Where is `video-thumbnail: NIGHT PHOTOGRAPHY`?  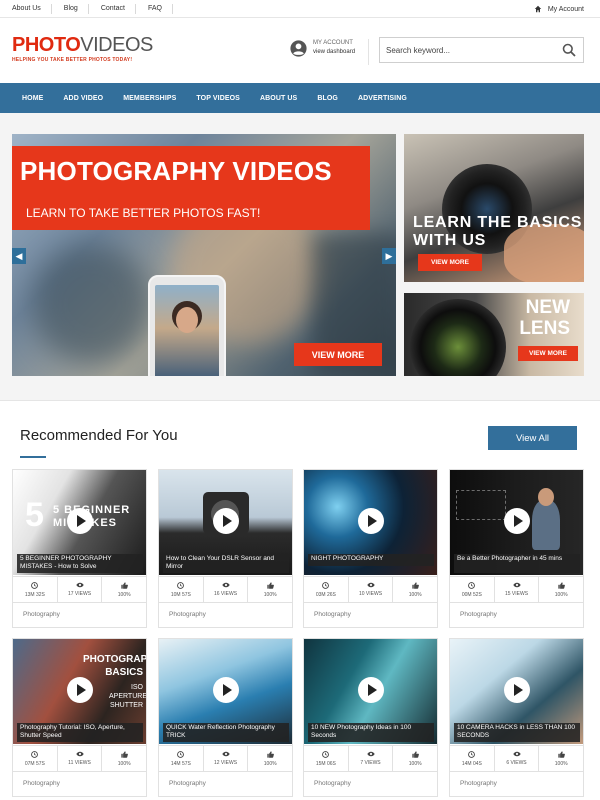
video-thumbnail: NIGHT PHOTOGRAPHY is located at coordinates (370, 522).